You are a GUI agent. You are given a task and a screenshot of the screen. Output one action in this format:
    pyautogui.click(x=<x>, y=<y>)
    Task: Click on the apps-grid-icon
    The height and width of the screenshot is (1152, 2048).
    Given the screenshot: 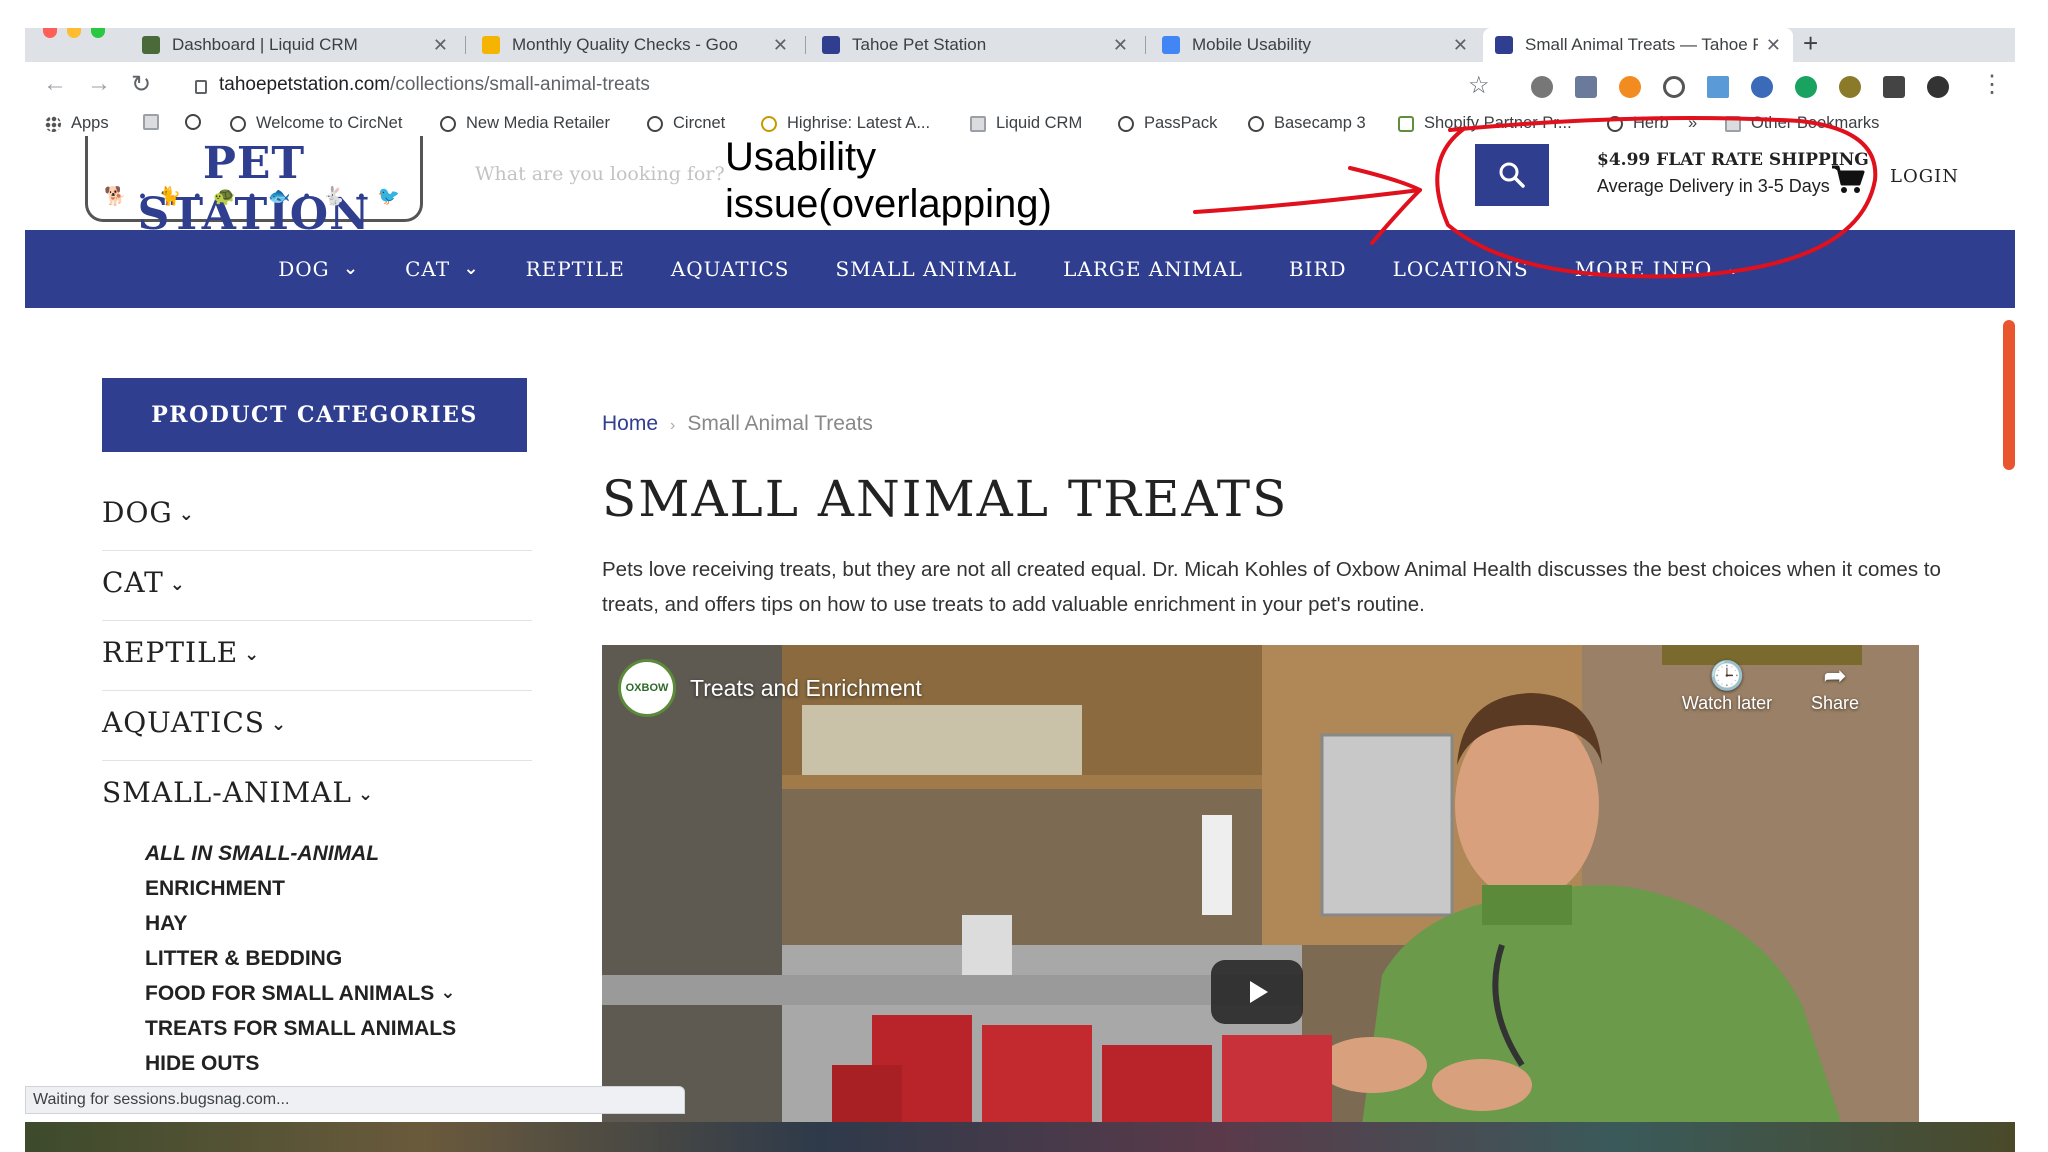 What is the action you would take?
    pyautogui.click(x=53, y=123)
    